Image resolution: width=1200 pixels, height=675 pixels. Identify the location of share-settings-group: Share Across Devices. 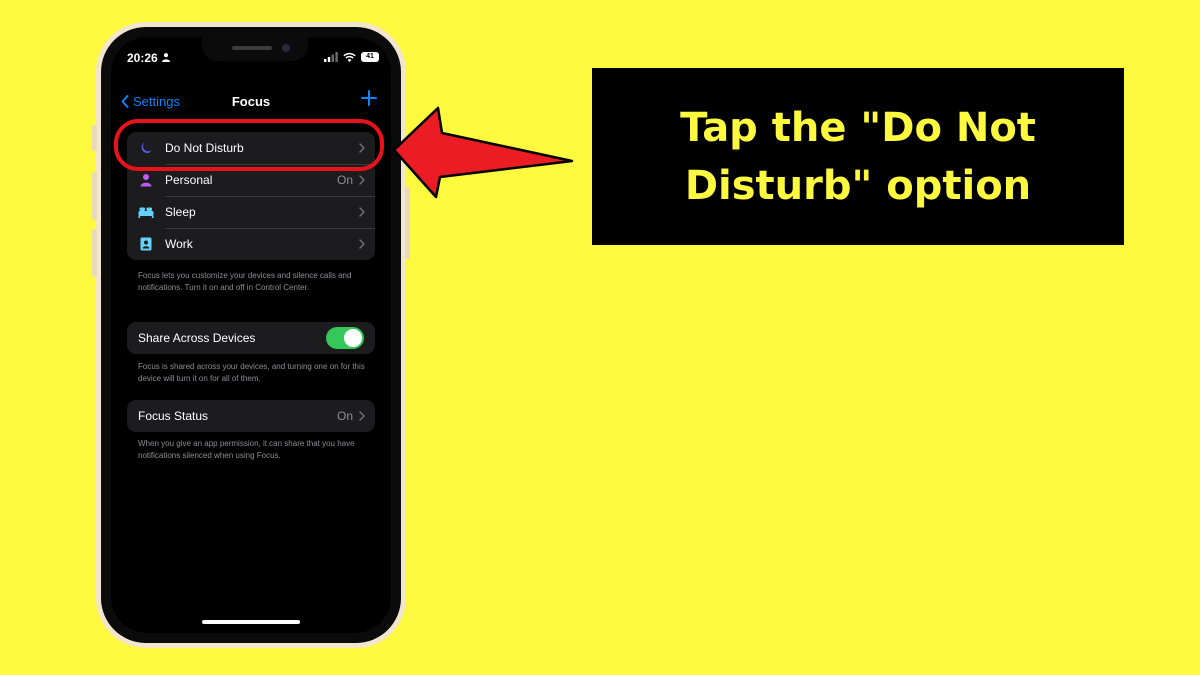
(251, 338).